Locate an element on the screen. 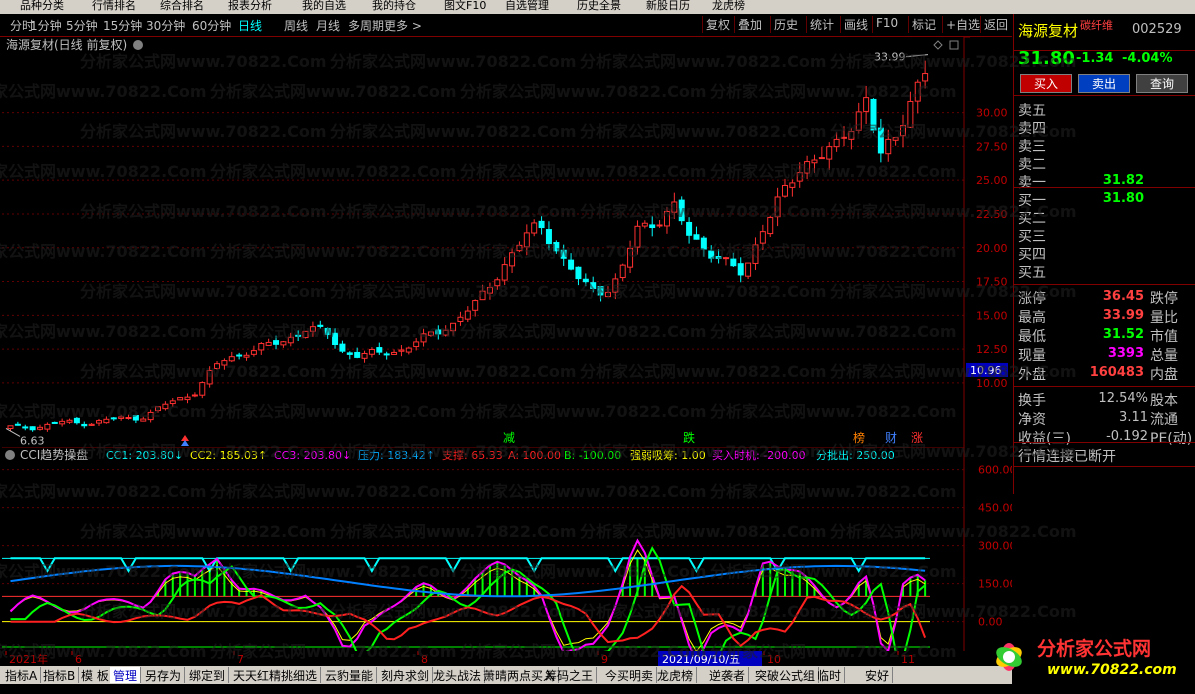 This screenshot has height=694, width=1195. top-menu-item: 行情排名 is located at coordinates (114, 6).